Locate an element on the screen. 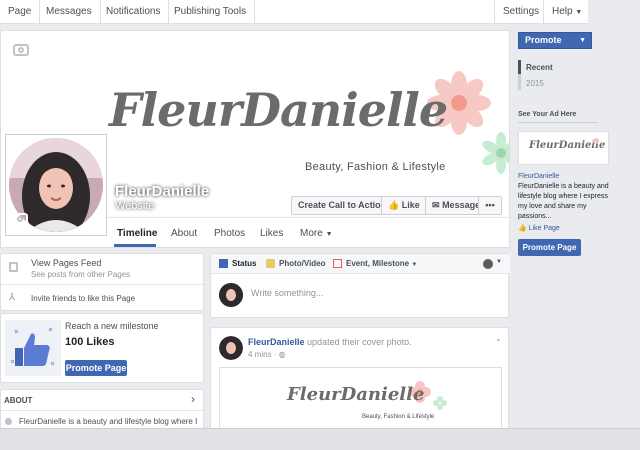 This screenshot has height=450, width=640. post-action: updated their cover photo. is located at coordinates (359, 342).